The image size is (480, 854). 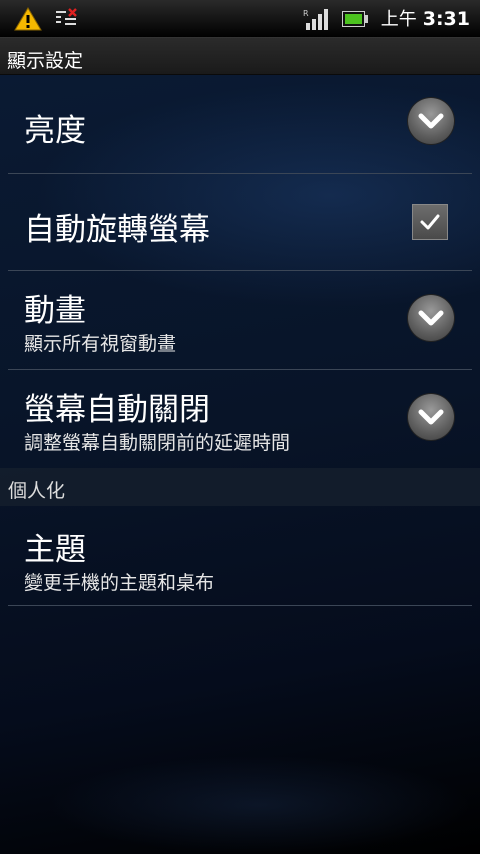 What do you see at coordinates (55, 311) in the screenshot?
I see `setting-title: 動畫` at bounding box center [55, 311].